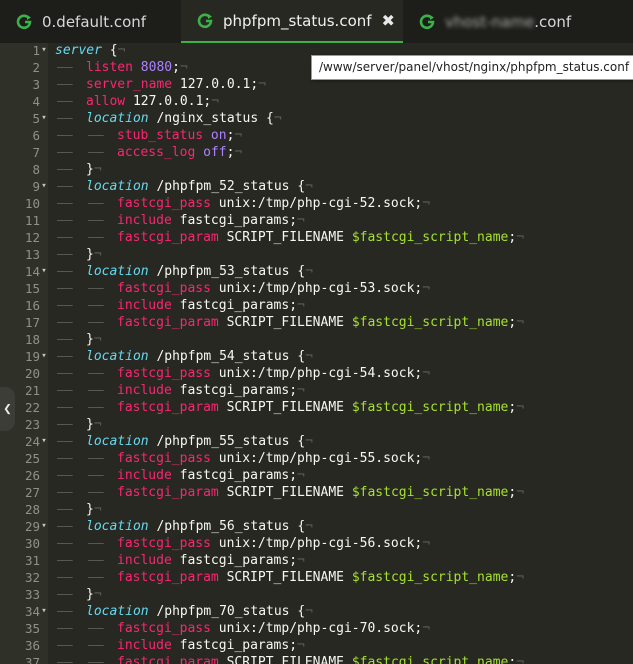  I want to click on plain-token: SCRIPT_FILENAME, so click(285, 492).